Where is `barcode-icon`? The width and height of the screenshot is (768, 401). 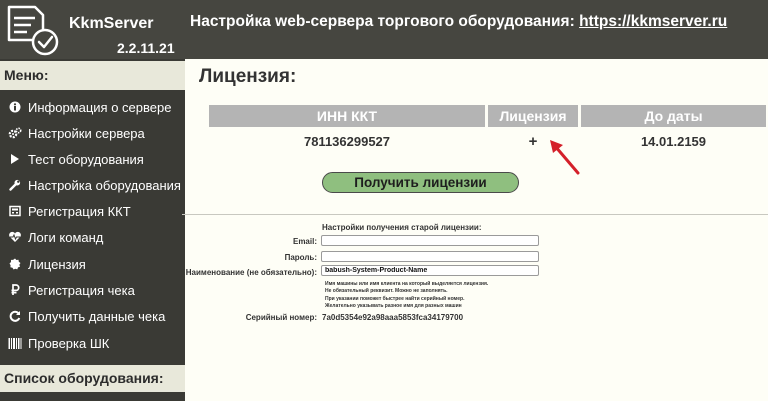
barcode-icon is located at coordinates (15, 343).